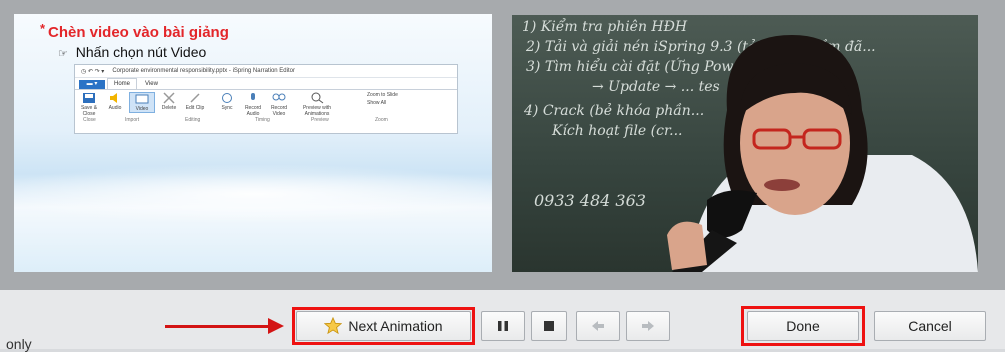 This screenshot has width=1005, height=352. I want to click on ribbon-groups: Close Import Editing Timing Preview Zoom, so click(235, 120).